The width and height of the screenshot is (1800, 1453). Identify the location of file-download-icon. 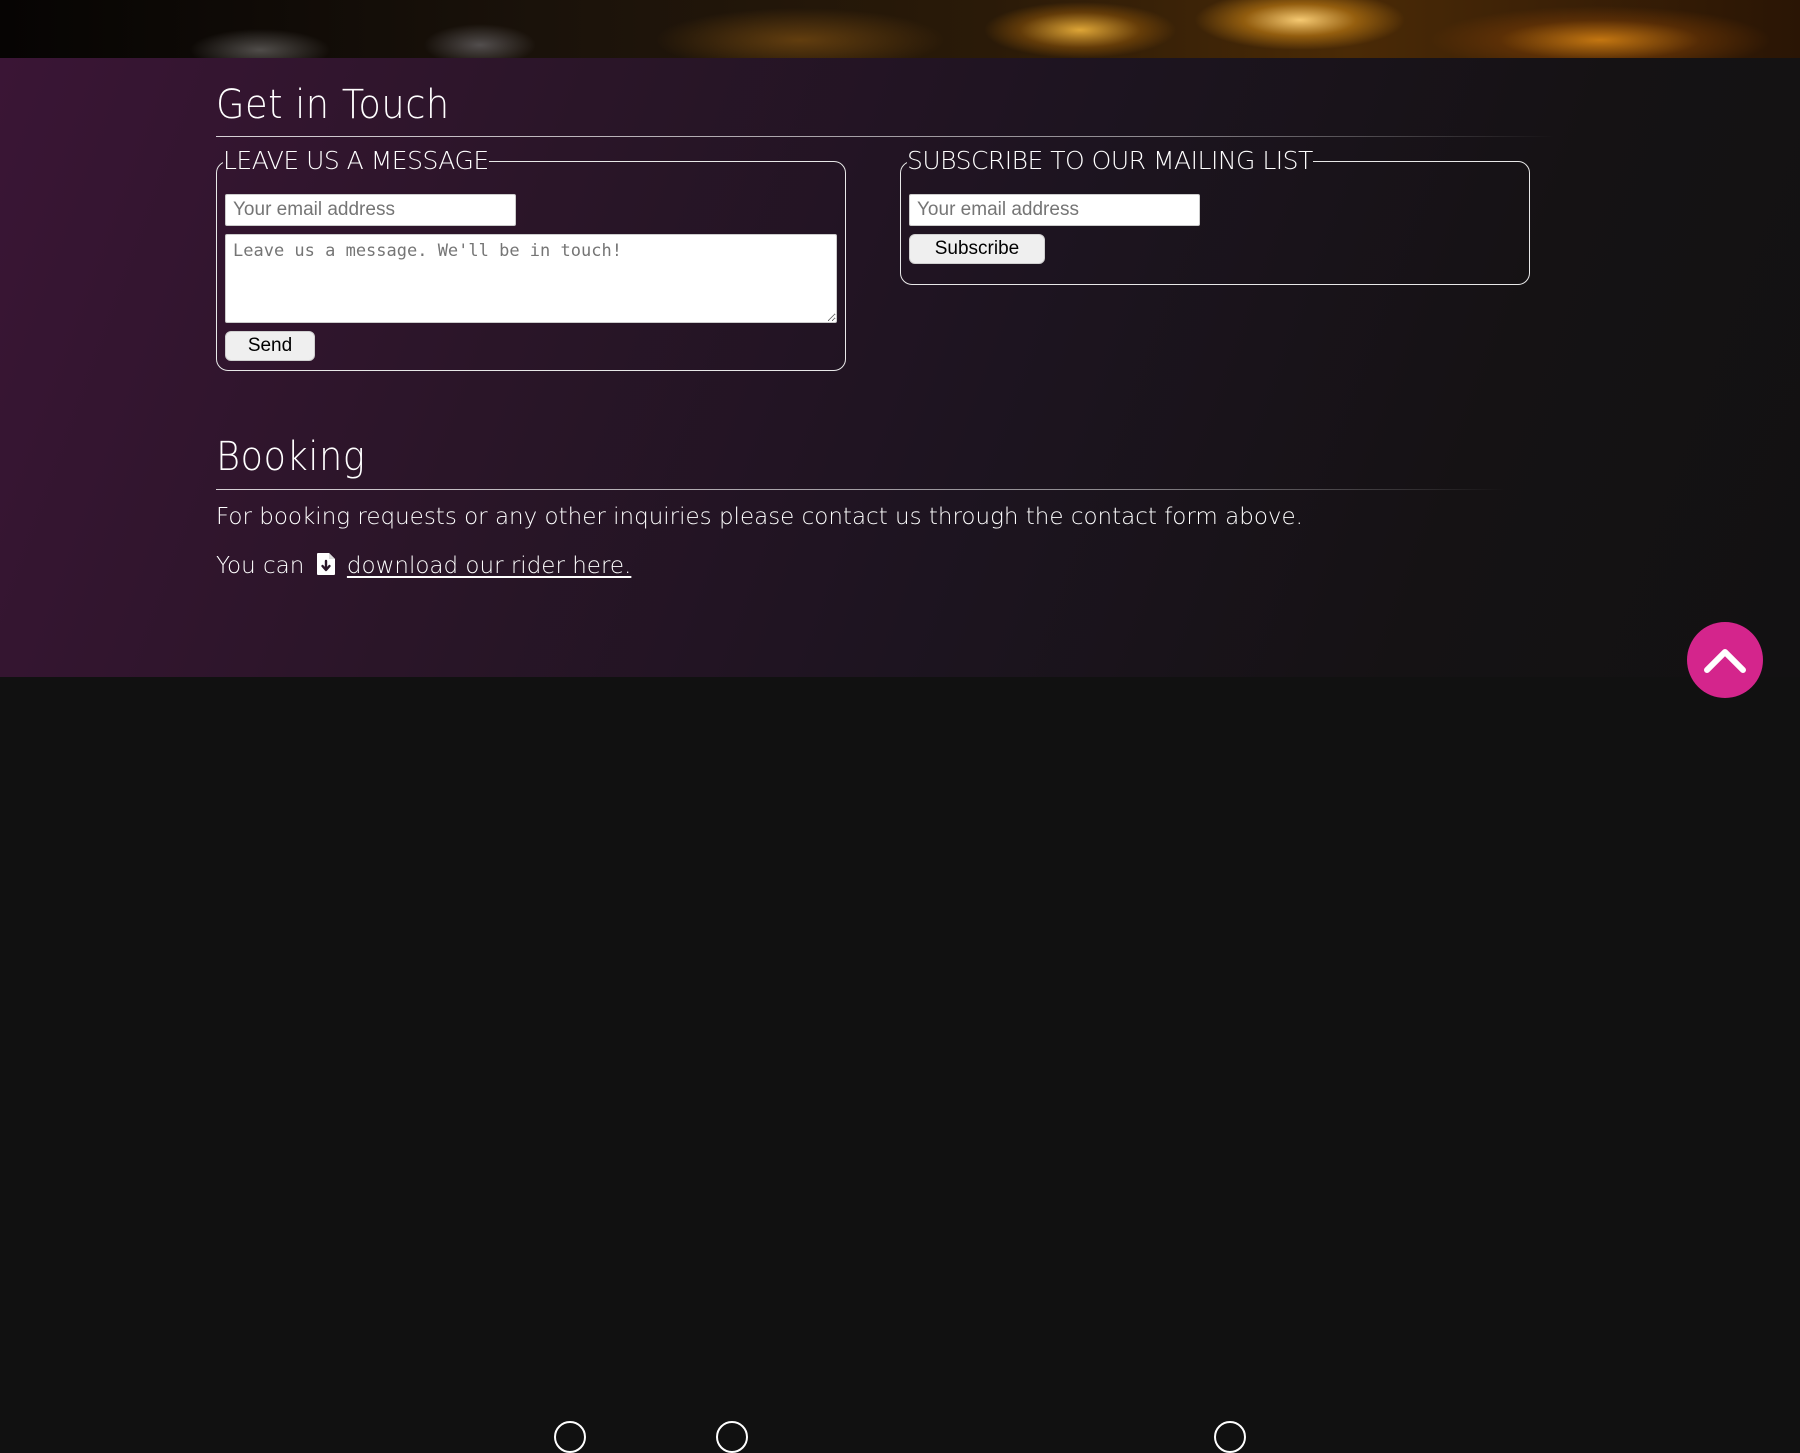
(326, 567).